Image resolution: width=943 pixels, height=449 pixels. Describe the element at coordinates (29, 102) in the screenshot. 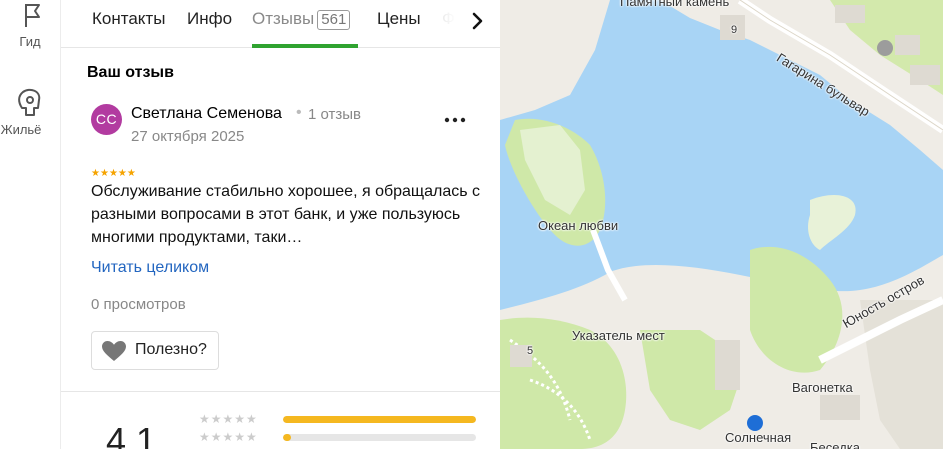

I see `house-icon` at that location.